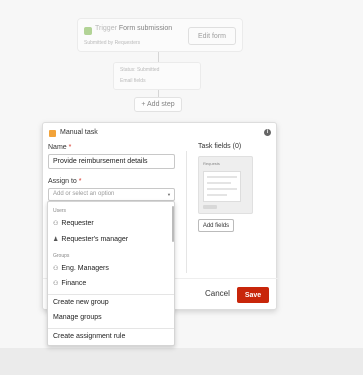 The height and width of the screenshot is (375, 363). I want to click on column-divider, so click(186, 212).